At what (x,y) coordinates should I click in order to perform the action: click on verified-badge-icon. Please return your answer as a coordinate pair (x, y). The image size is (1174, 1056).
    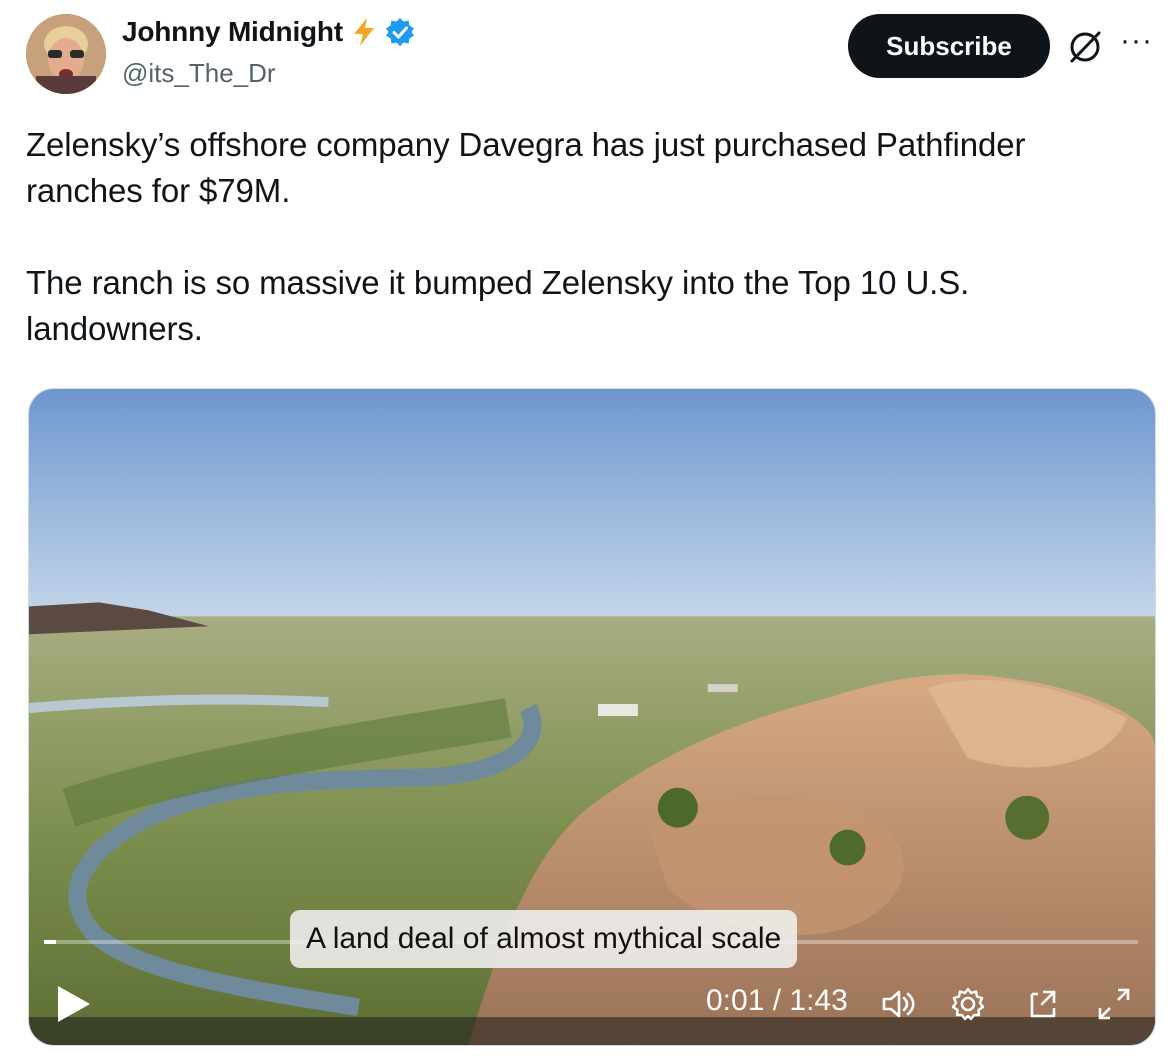
    Looking at the image, I should click on (400, 32).